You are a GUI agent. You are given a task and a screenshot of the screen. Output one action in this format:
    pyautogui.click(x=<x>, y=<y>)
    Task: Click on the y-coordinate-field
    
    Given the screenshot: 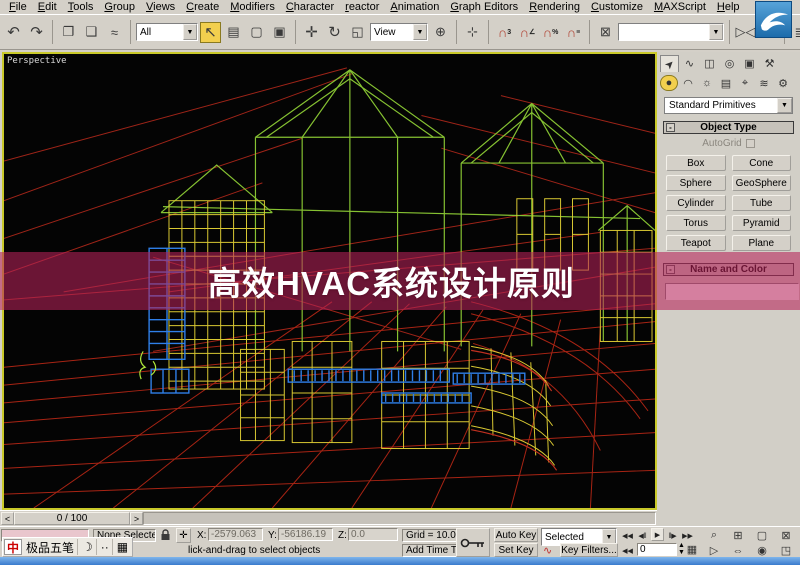 What is the action you would take?
    pyautogui.click(x=305, y=534)
    